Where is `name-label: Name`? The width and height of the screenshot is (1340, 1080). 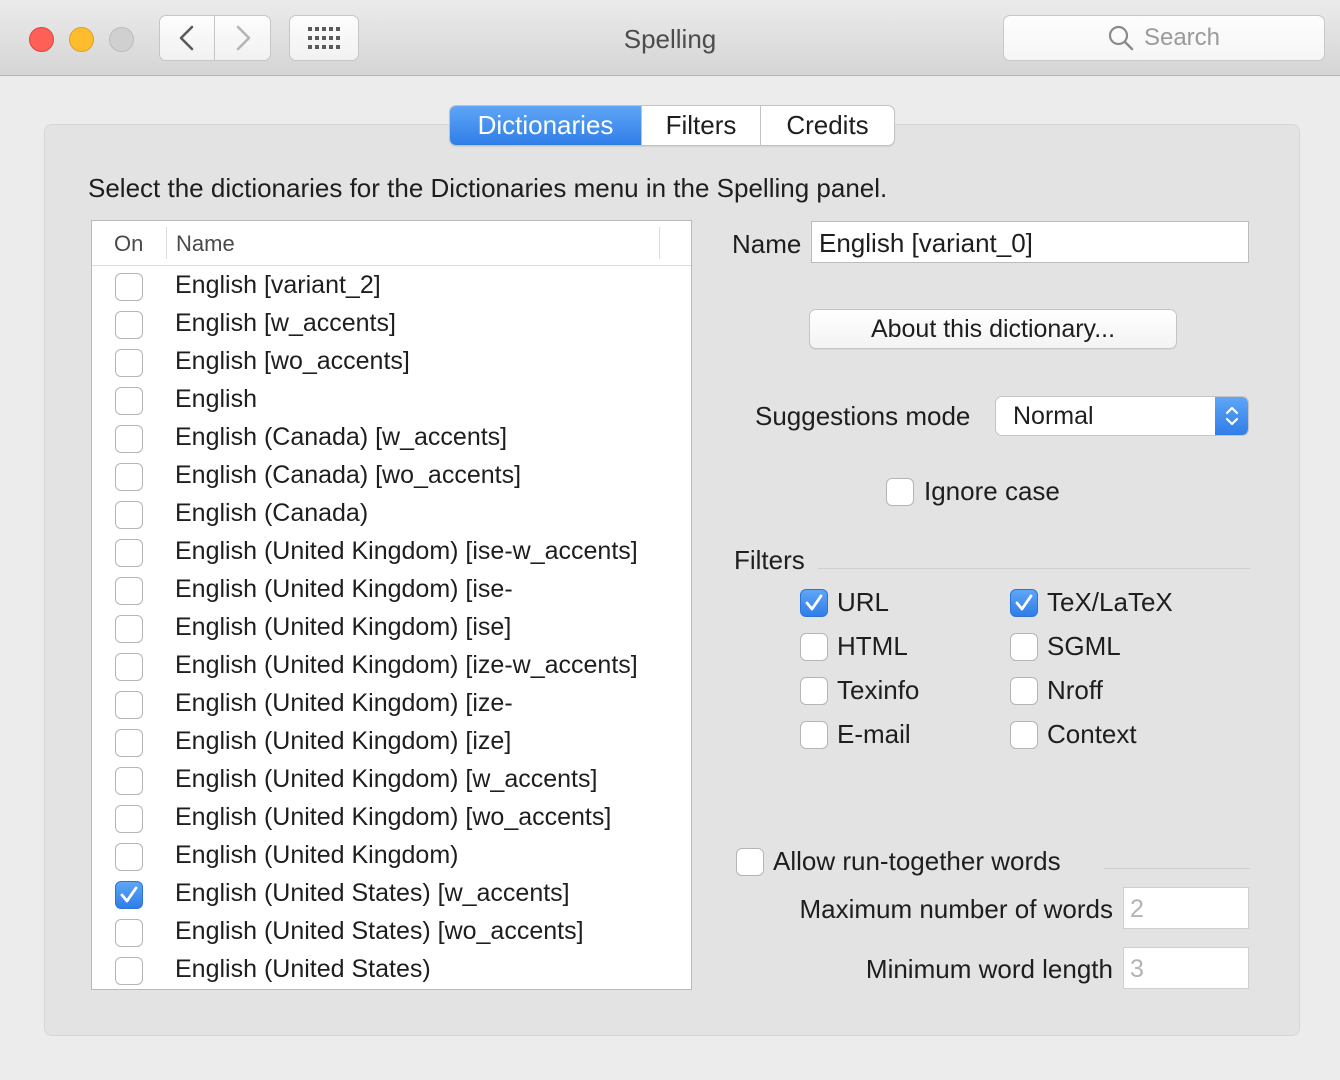
name-label: Name is located at coordinates (767, 244).